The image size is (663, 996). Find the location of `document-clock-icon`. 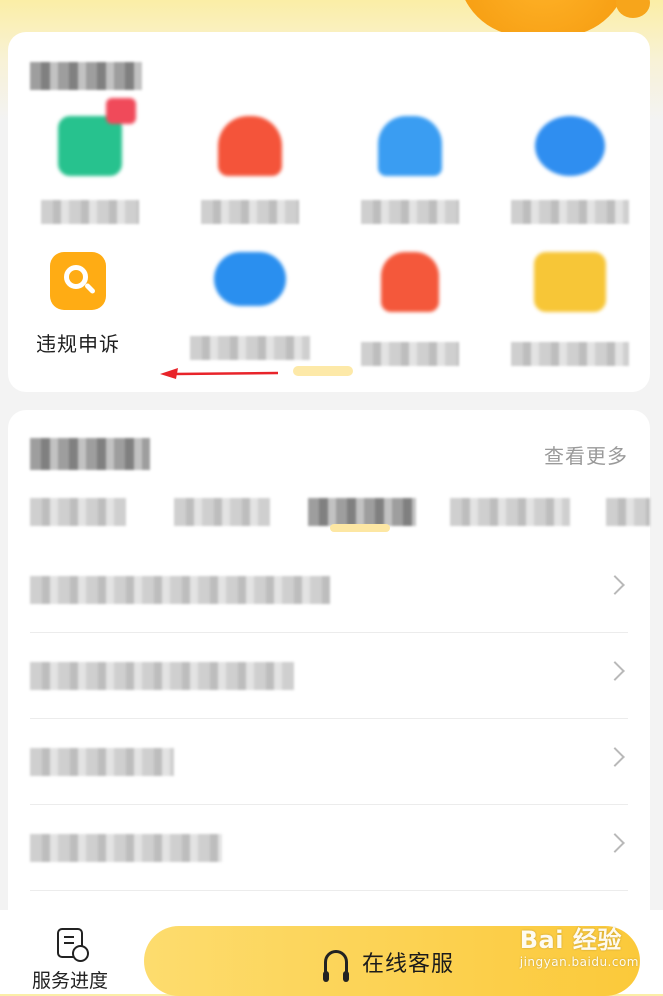

document-clock-icon is located at coordinates (73, 945).